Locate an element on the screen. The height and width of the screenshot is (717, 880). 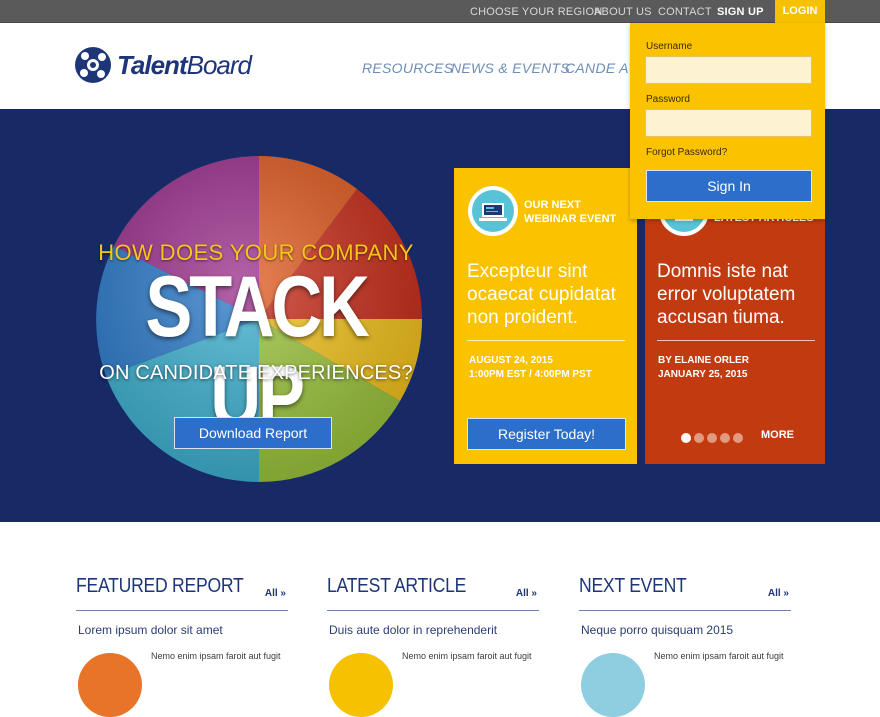
talentboard-logo-icon is located at coordinates (93, 65).